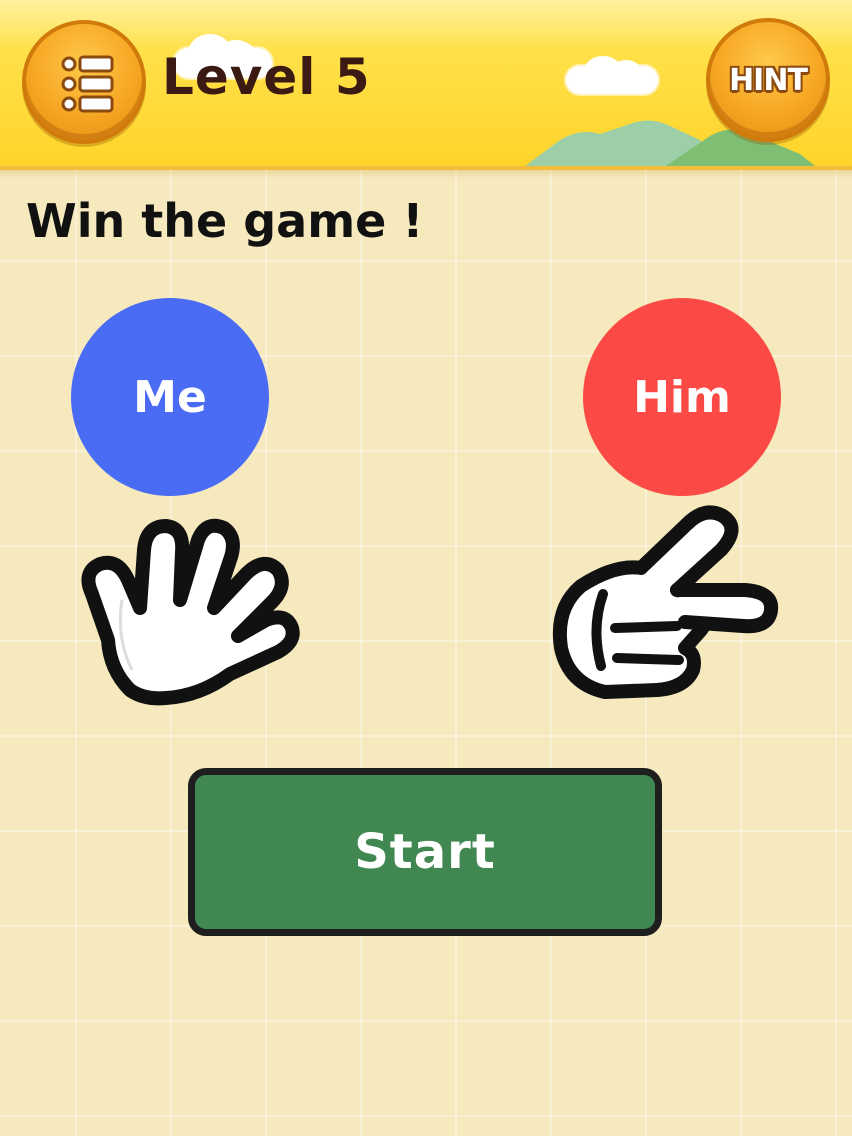 This screenshot has height=1136, width=852. Describe the element at coordinates (225, 221) in the screenshot. I see `instruction-text: Win the game !` at that location.